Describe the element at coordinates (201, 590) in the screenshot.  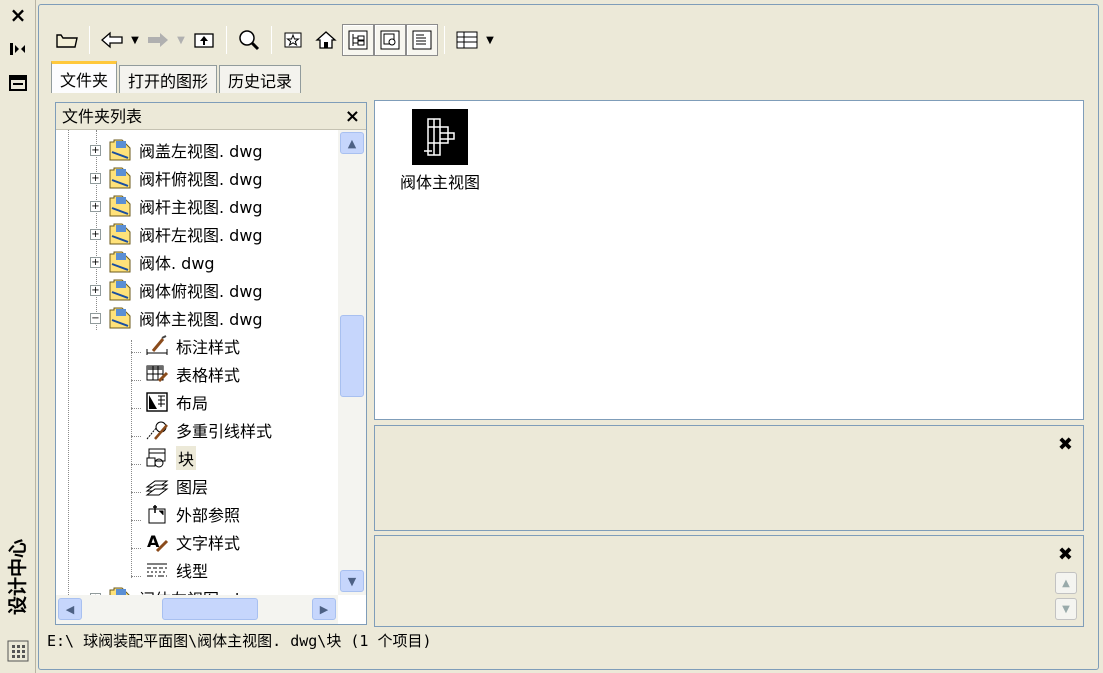
I see `drawing-label: 阀体左视图. dwg` at that location.